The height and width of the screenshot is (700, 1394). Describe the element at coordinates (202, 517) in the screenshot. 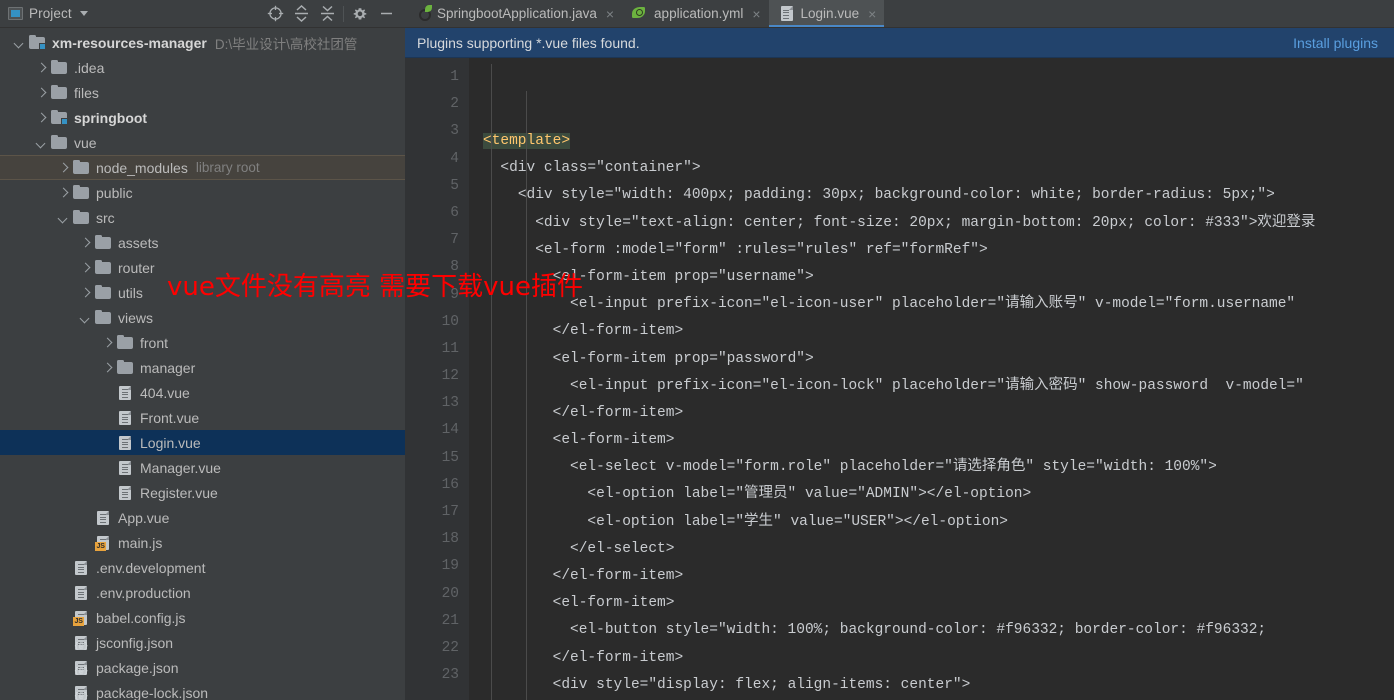

I see `tree-item-app-vue: App.vue` at that location.